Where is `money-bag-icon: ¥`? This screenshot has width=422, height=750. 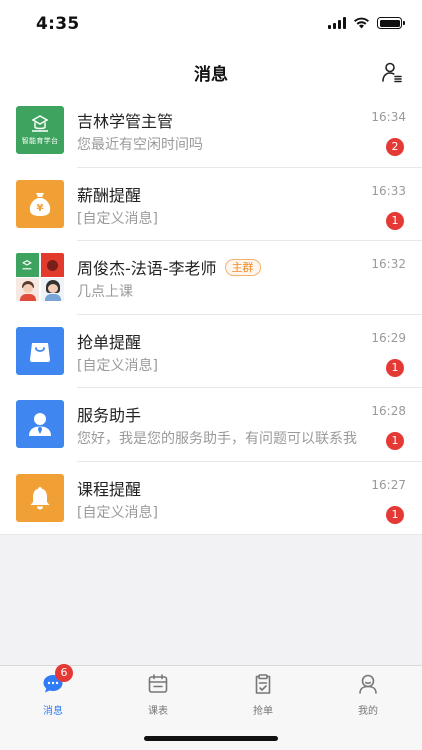
money-bag-icon: ¥ is located at coordinates (40, 203).